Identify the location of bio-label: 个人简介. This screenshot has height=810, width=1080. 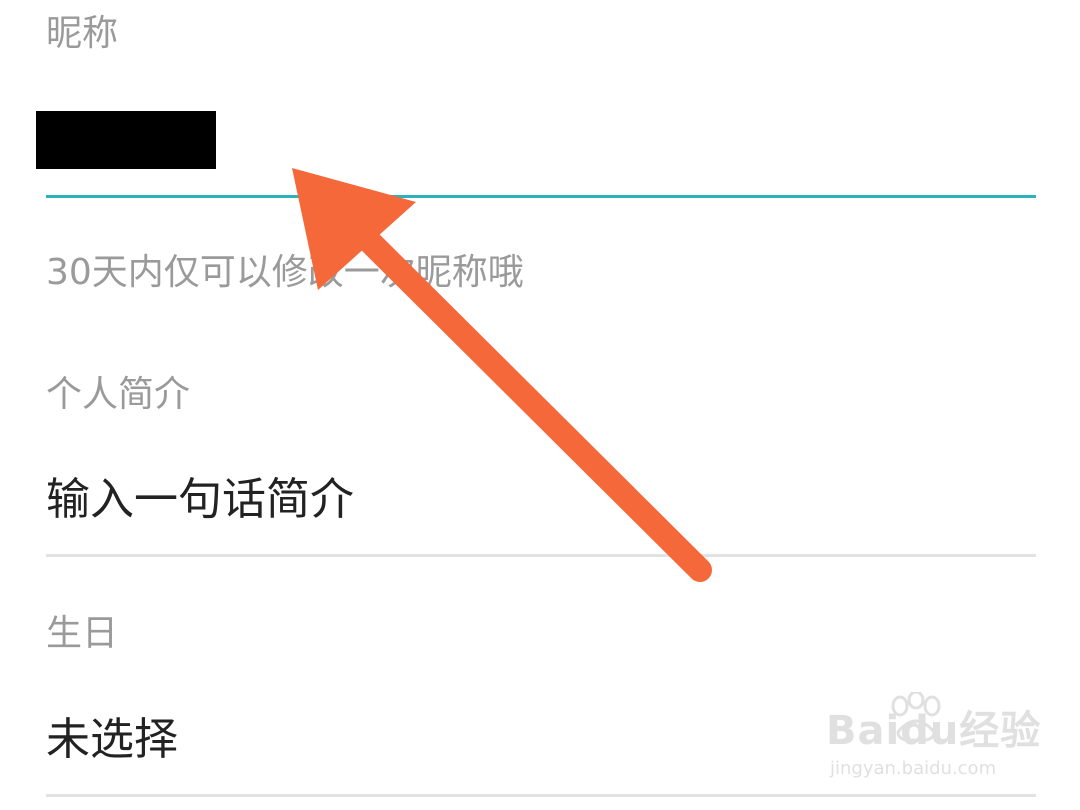
(118, 394).